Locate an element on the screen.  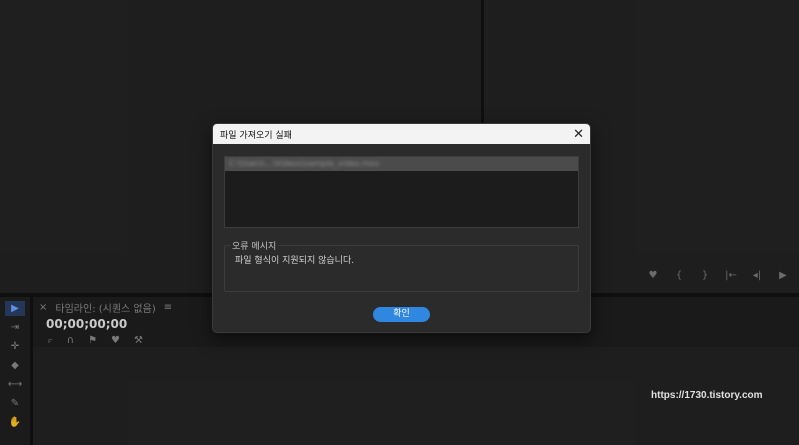
error-message-text: 파일 형식이 지원되지 않습니다. is located at coordinates (295, 261).